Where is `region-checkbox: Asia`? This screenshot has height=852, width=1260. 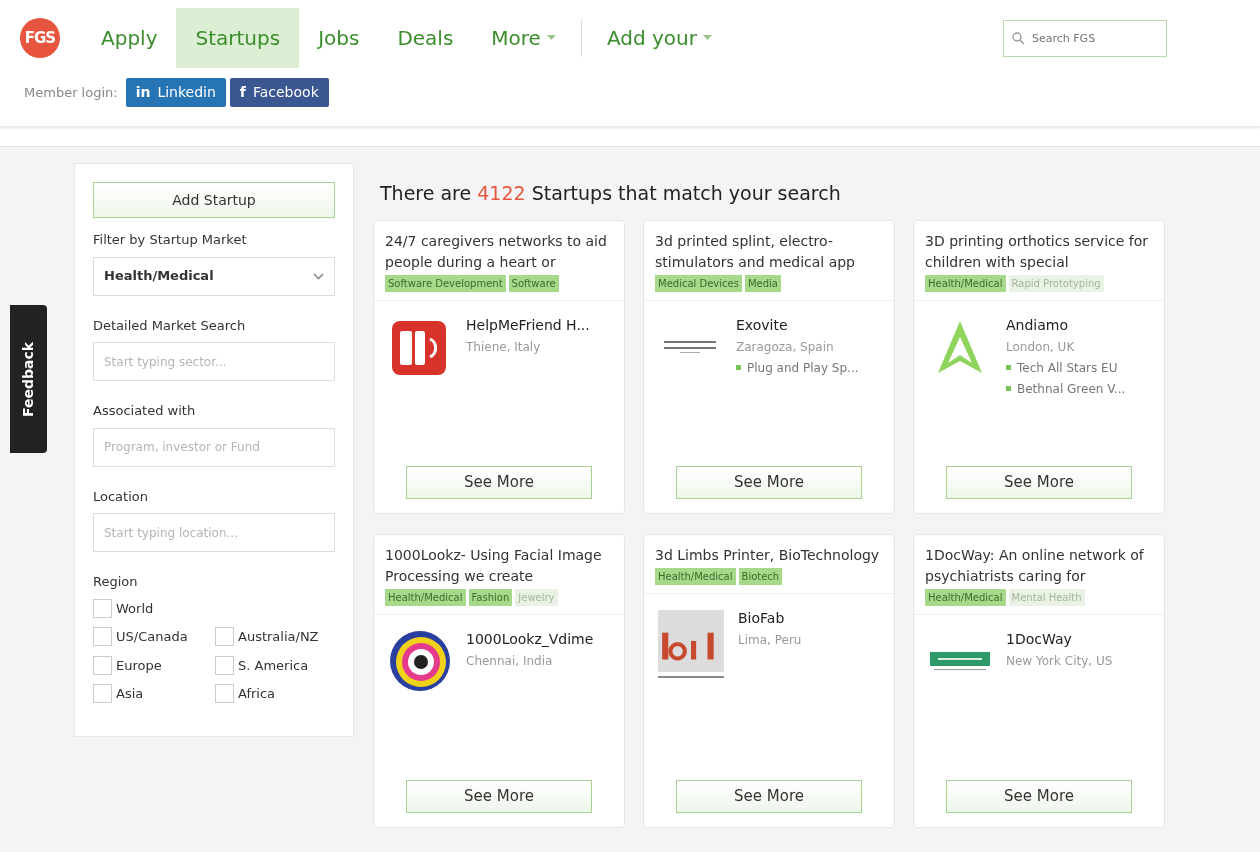 region-checkbox: Asia is located at coordinates (154, 694).